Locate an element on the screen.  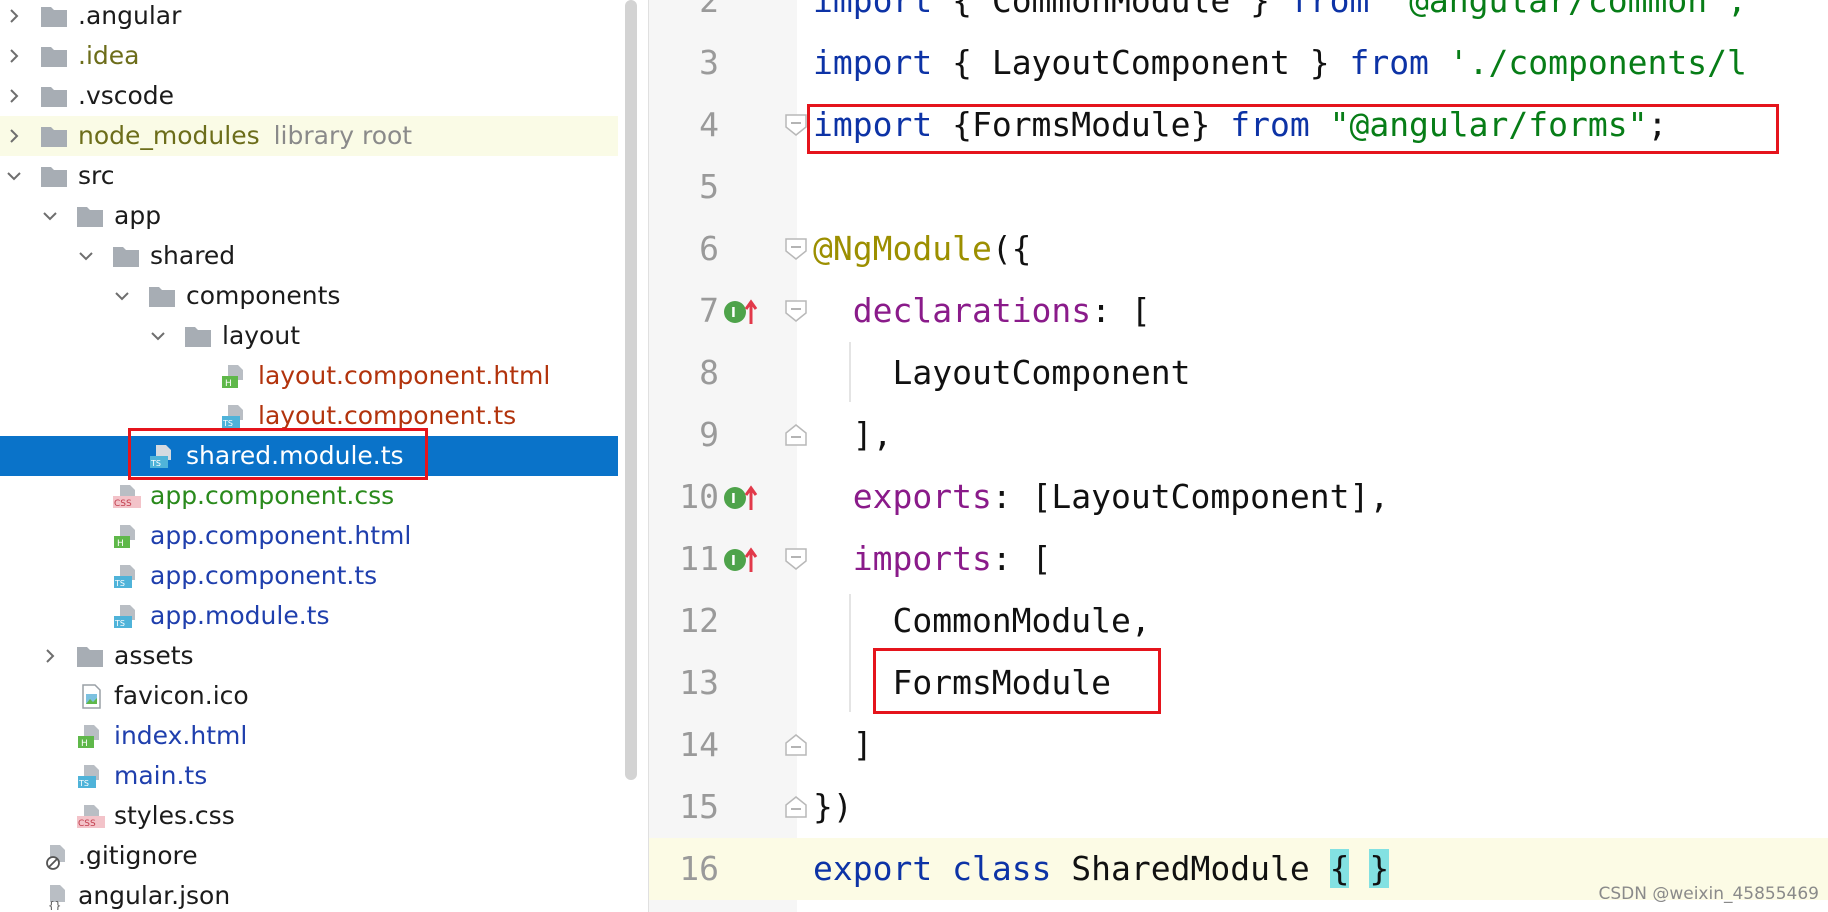
code-token: { CommonModule } is located at coordinates (1111, 10).